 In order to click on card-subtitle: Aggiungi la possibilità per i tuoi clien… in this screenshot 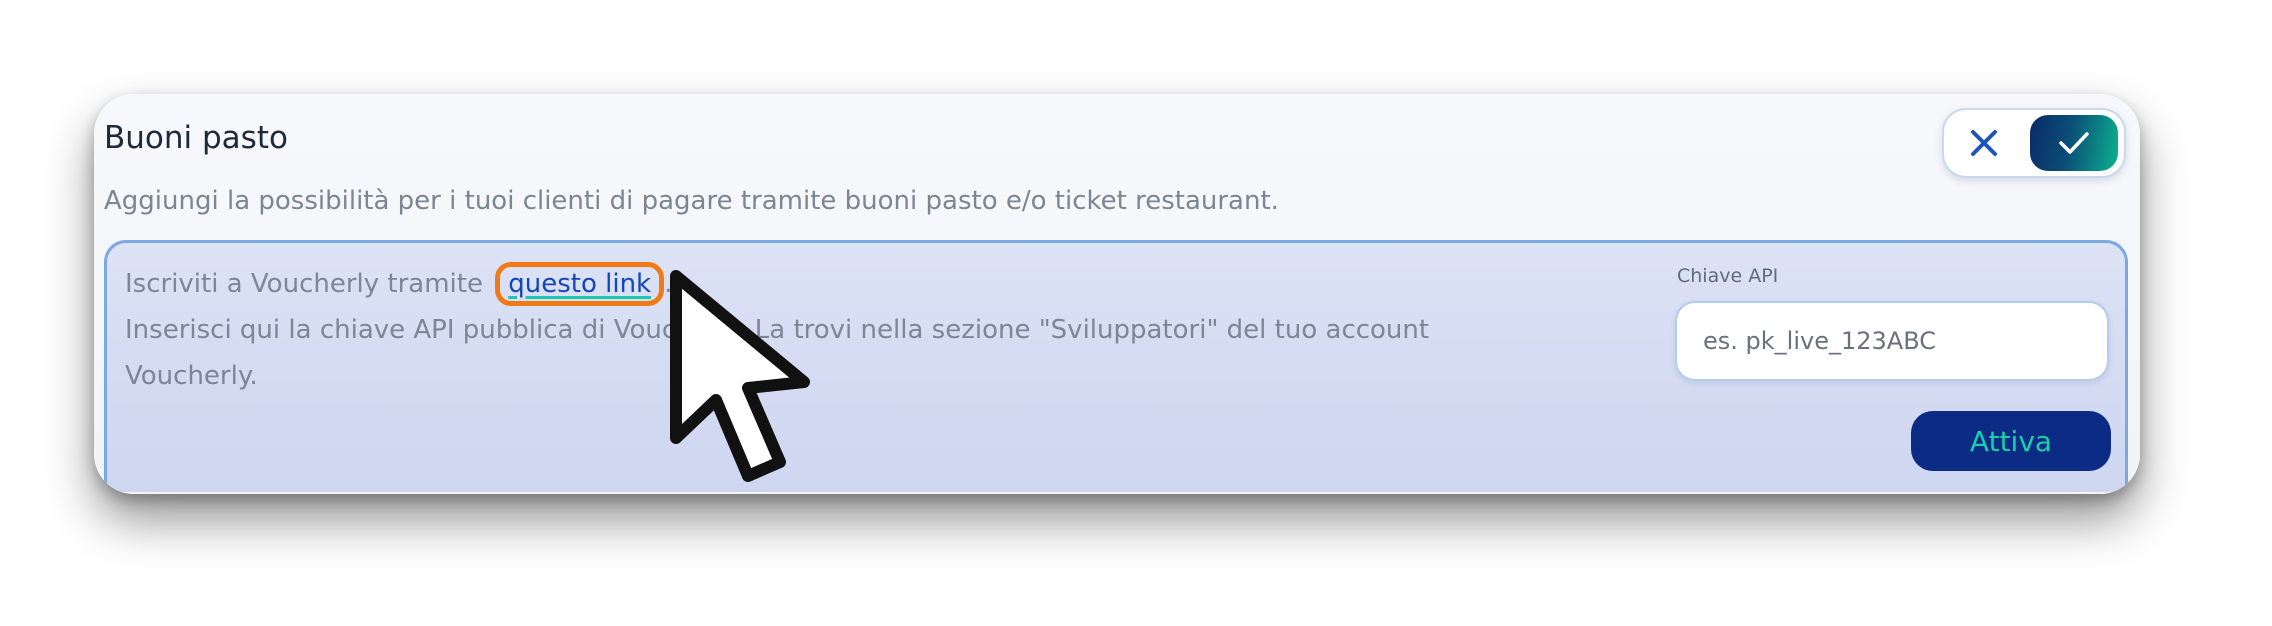, I will do `click(691, 201)`.